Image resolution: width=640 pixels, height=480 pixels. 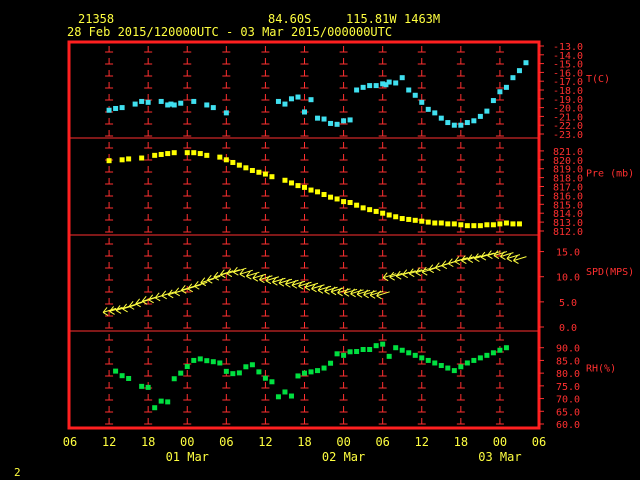 What do you see at coordinates (568, 425) in the screenshot?
I see `y-tick-label: 60.0` at bounding box center [568, 425].